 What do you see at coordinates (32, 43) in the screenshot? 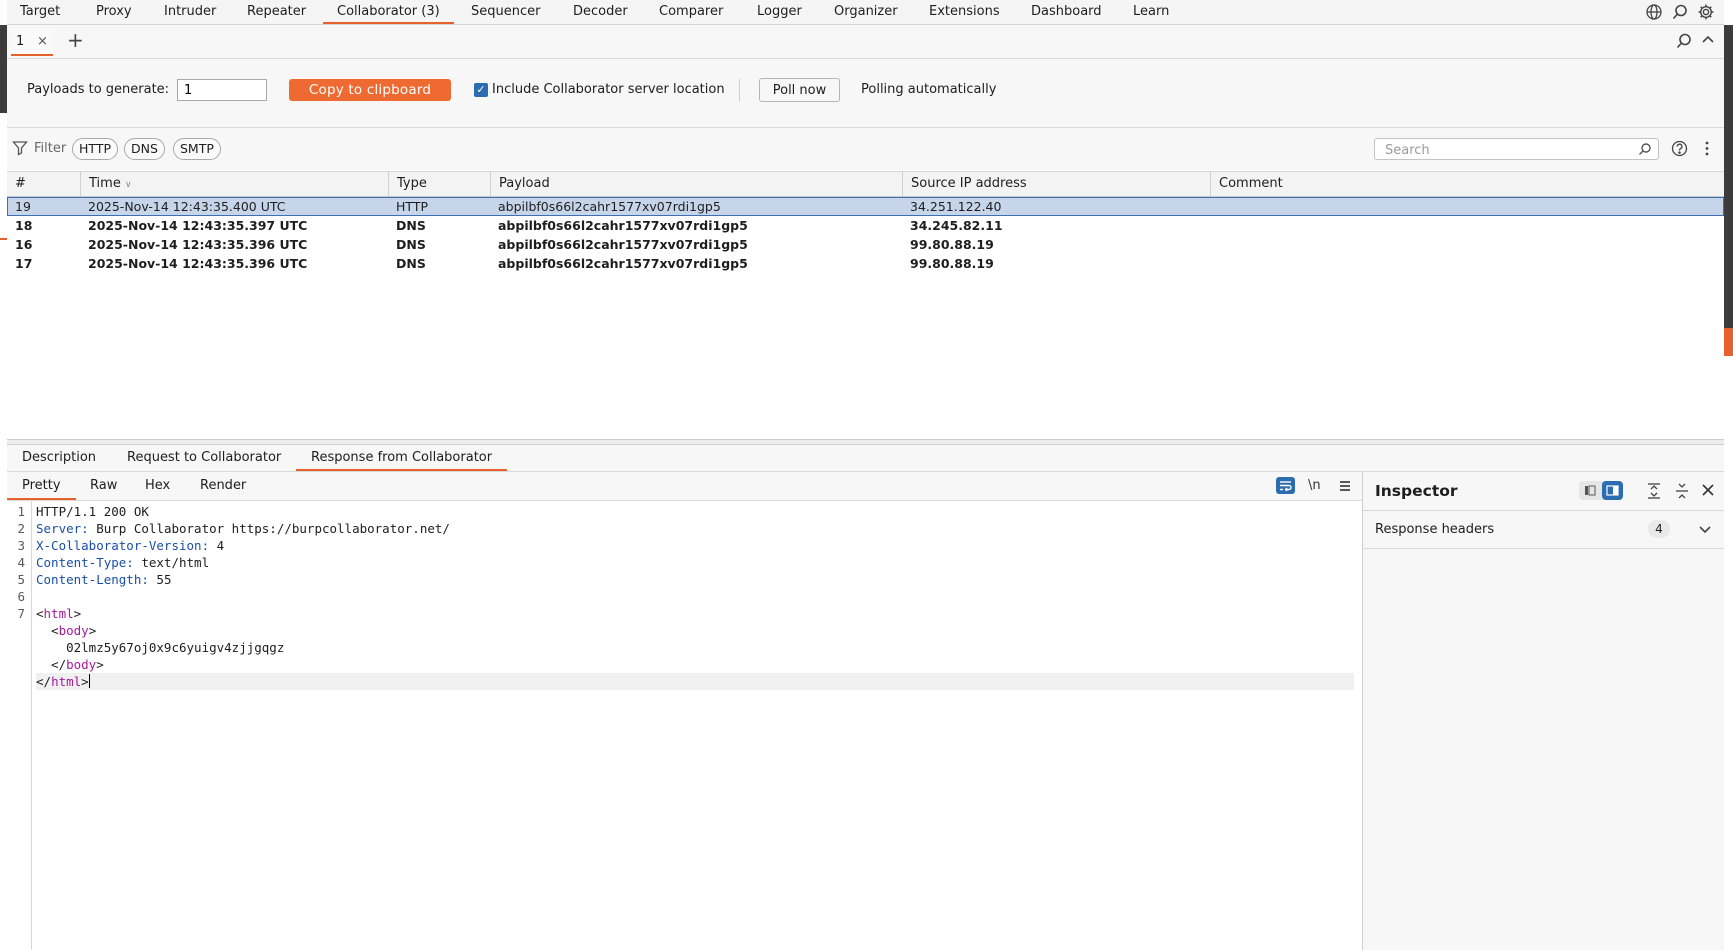
I see `collaborator-tab-1: 1 ×` at bounding box center [32, 43].